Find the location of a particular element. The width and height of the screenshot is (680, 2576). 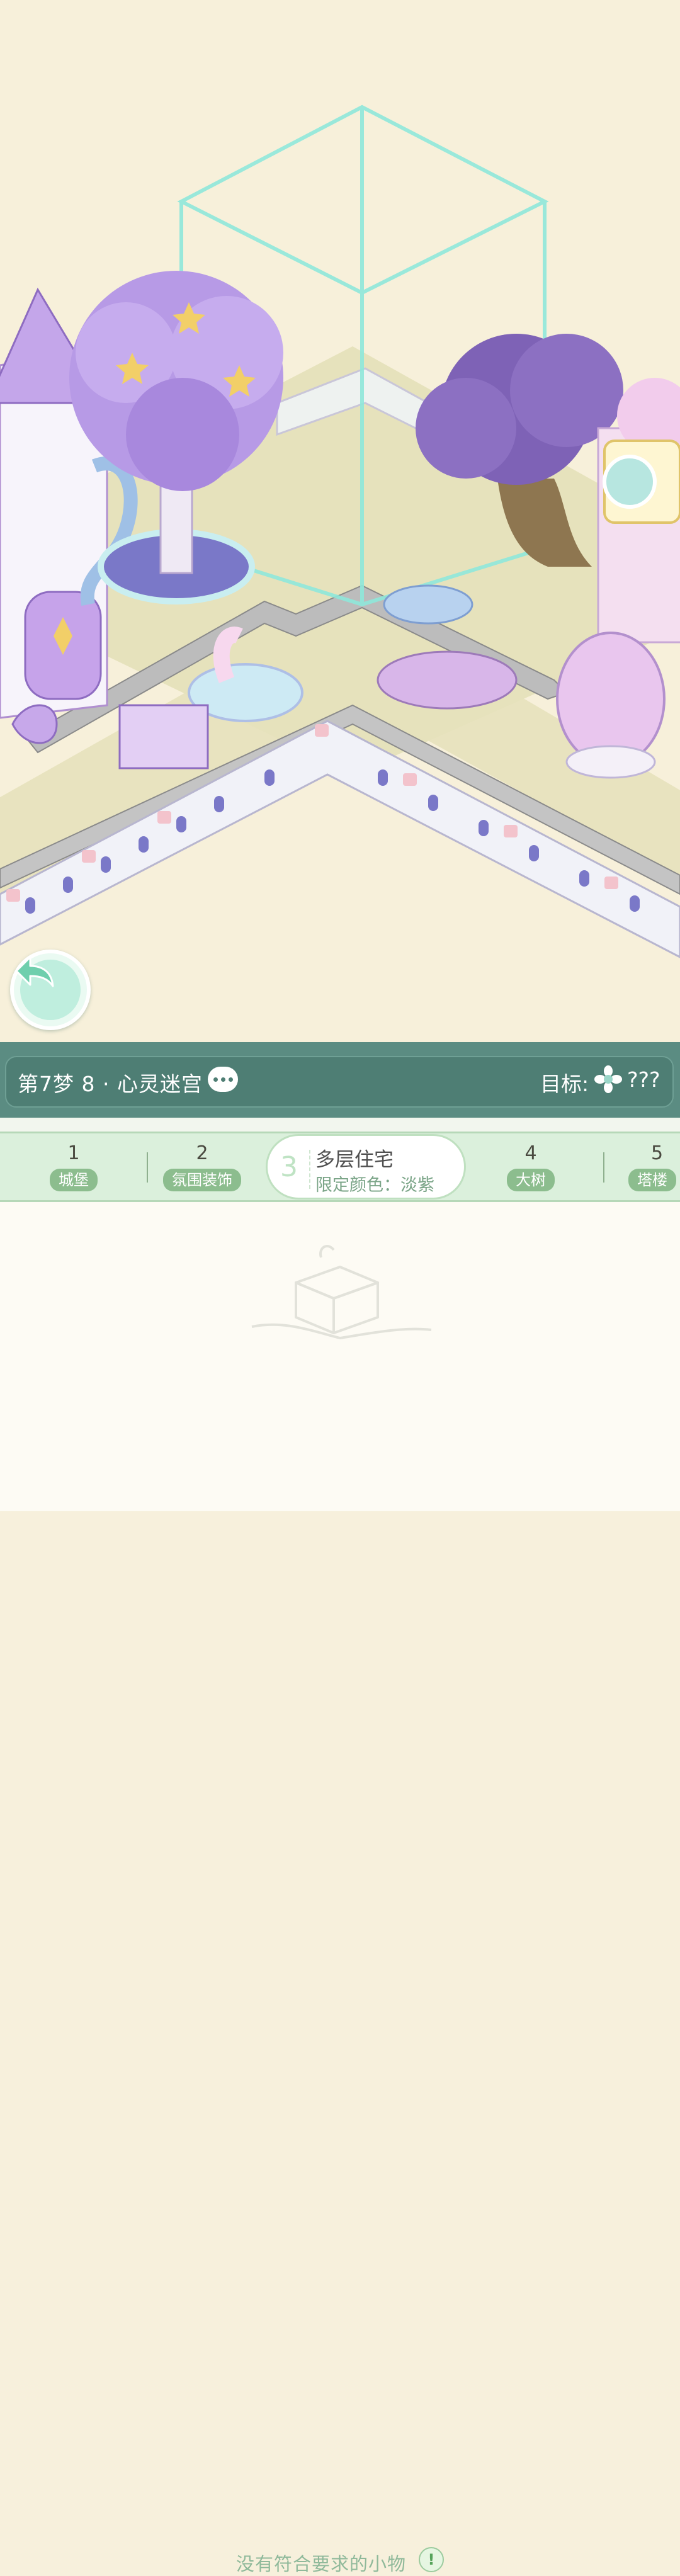

level-title: 第7梦 8 · 心灵迷宫 is located at coordinates (110, 1084).